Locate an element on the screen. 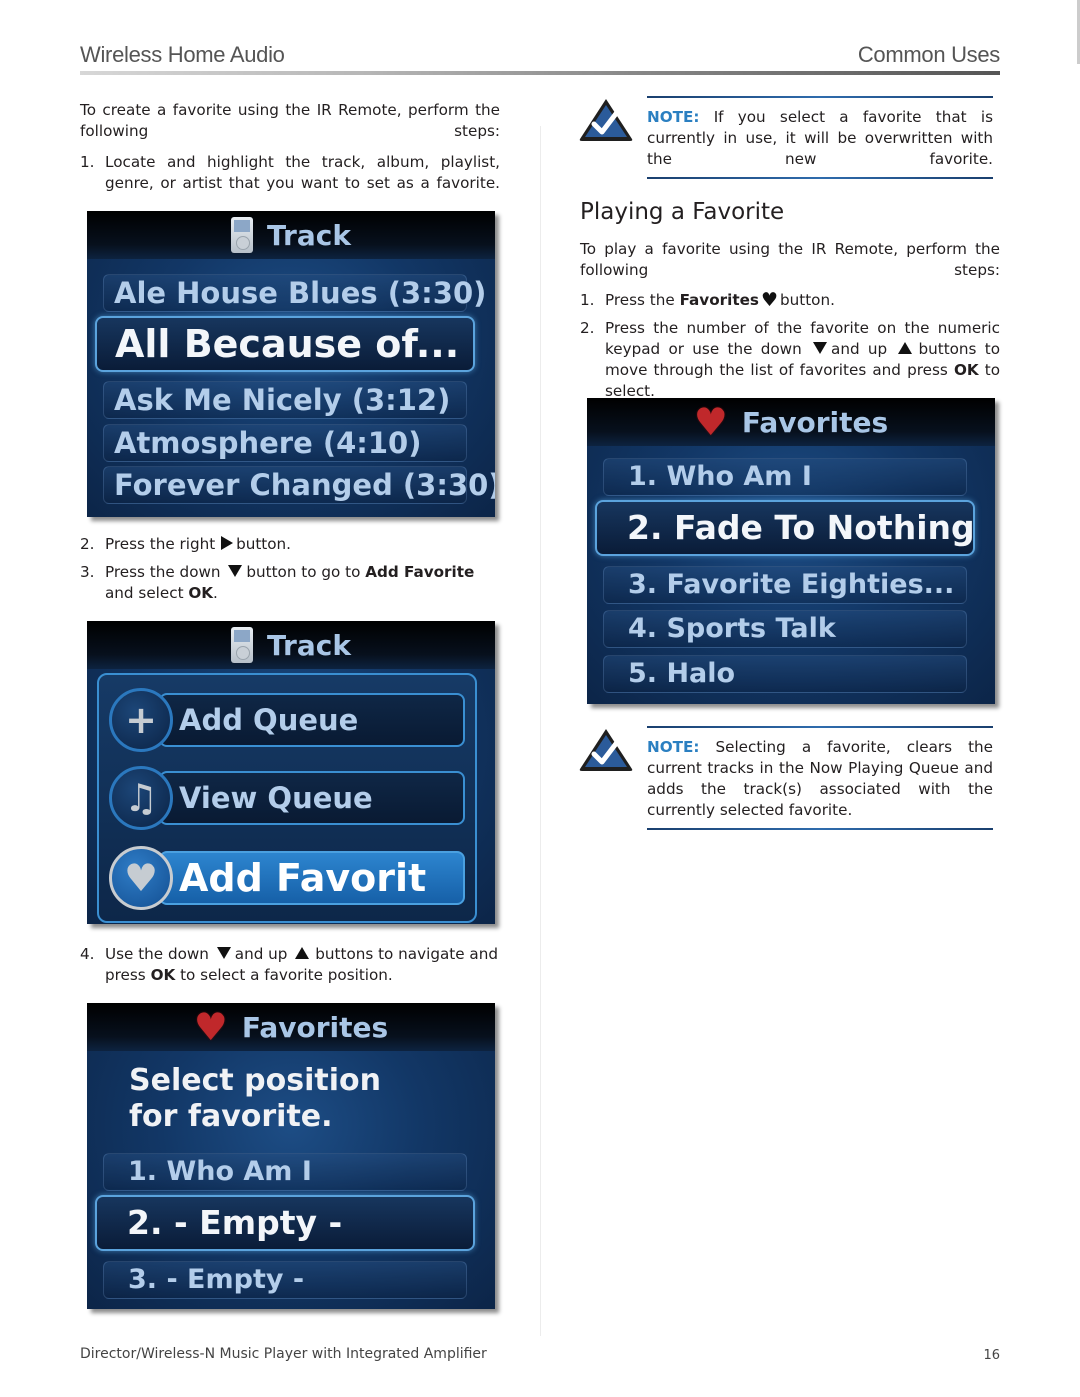 Image resolution: width=1080 pixels, height=1397 pixels. step-bold: Favorites is located at coordinates (719, 300).